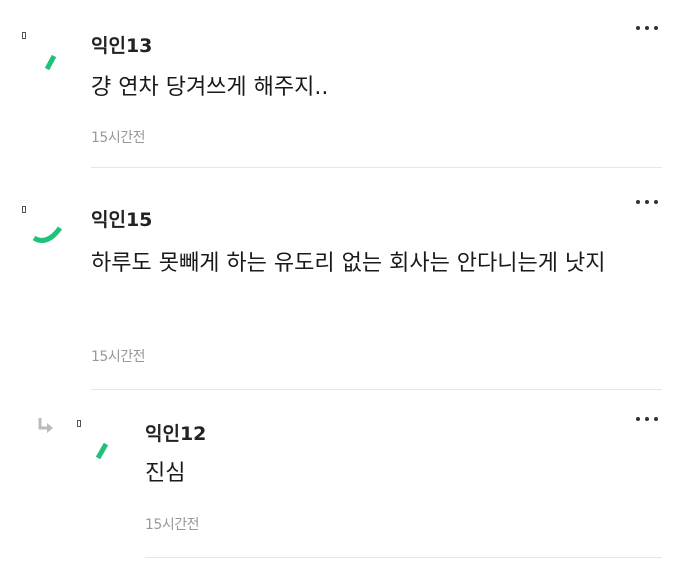 Image resolution: width=680 pixels, height=565 pixels. I want to click on reply-arrow-icon, so click(45, 425).